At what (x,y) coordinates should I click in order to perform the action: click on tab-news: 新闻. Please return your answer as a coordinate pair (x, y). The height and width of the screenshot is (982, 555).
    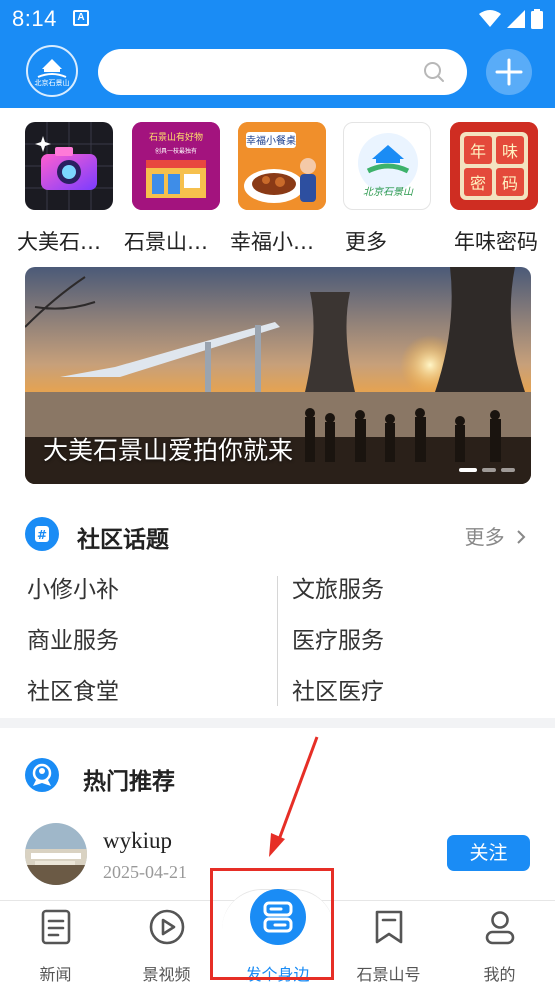
    Looking at the image, I should click on (55, 941).